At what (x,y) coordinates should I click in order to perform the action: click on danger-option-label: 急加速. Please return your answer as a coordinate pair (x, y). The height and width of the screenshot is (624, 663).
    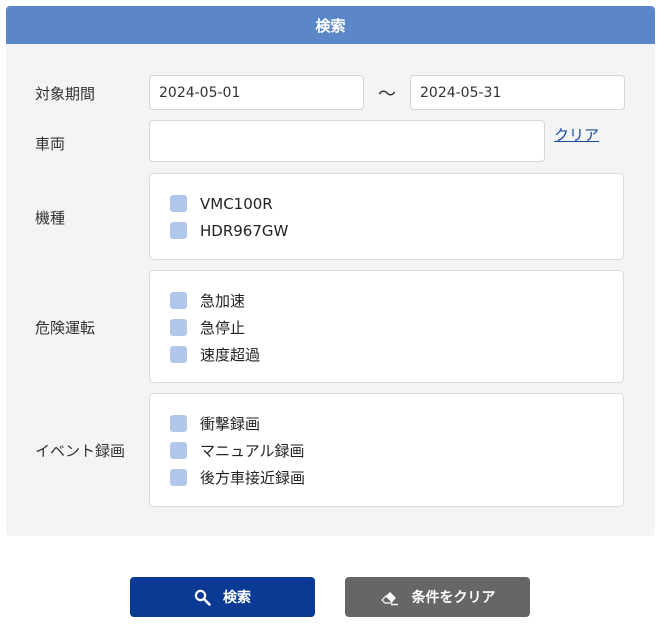
    Looking at the image, I should click on (223, 301).